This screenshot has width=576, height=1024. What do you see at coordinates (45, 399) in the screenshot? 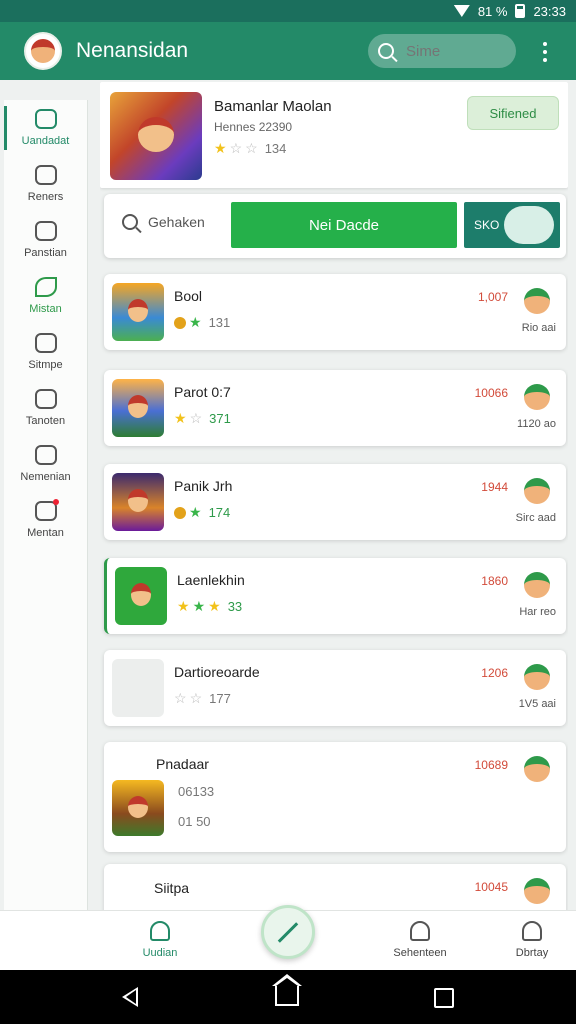
I see `edit-icon` at bounding box center [45, 399].